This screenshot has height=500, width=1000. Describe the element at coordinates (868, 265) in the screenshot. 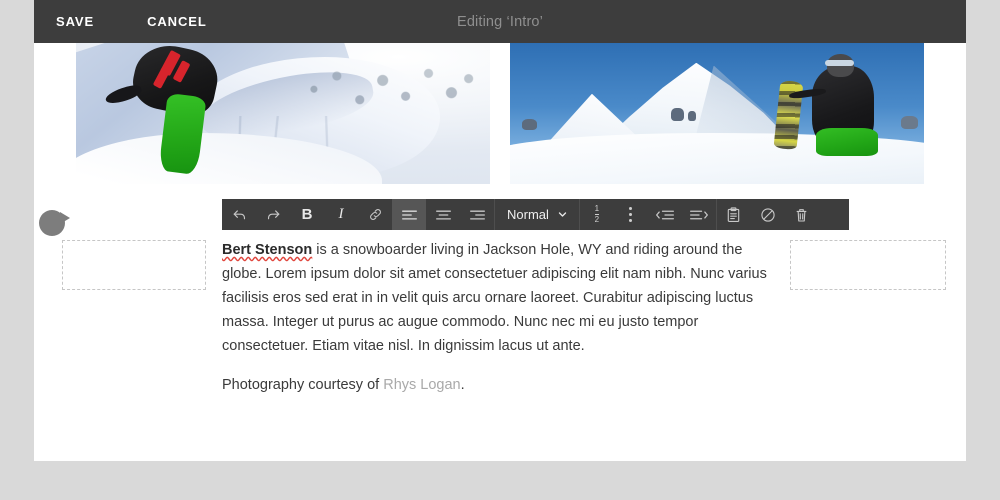

I see `dropzone-right` at that location.